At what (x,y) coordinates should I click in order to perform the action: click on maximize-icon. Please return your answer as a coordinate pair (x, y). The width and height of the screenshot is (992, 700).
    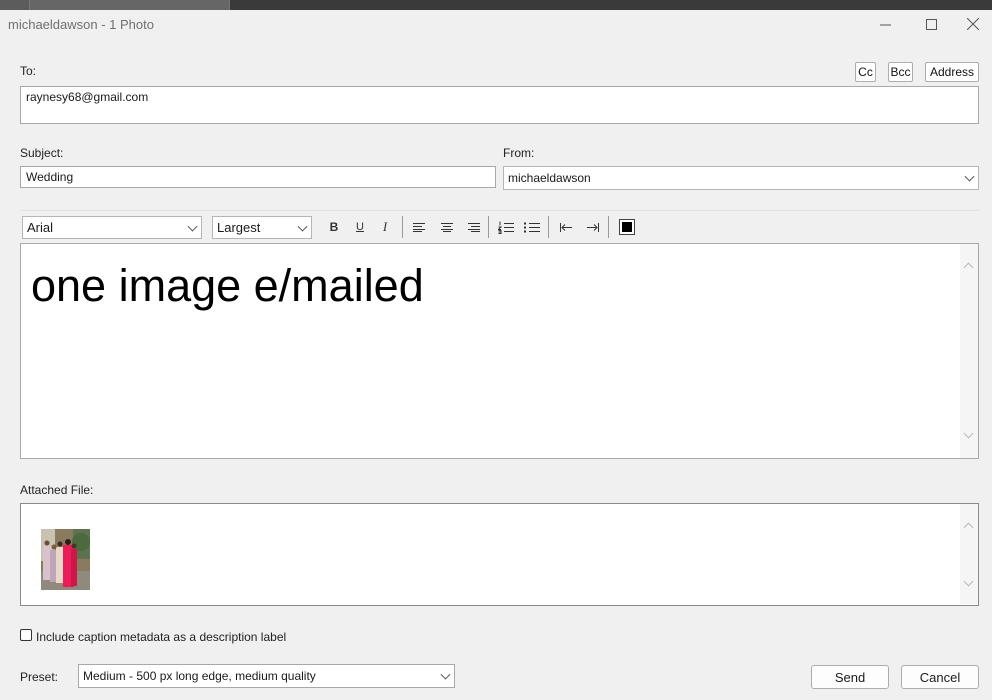
    Looking at the image, I should click on (931, 24).